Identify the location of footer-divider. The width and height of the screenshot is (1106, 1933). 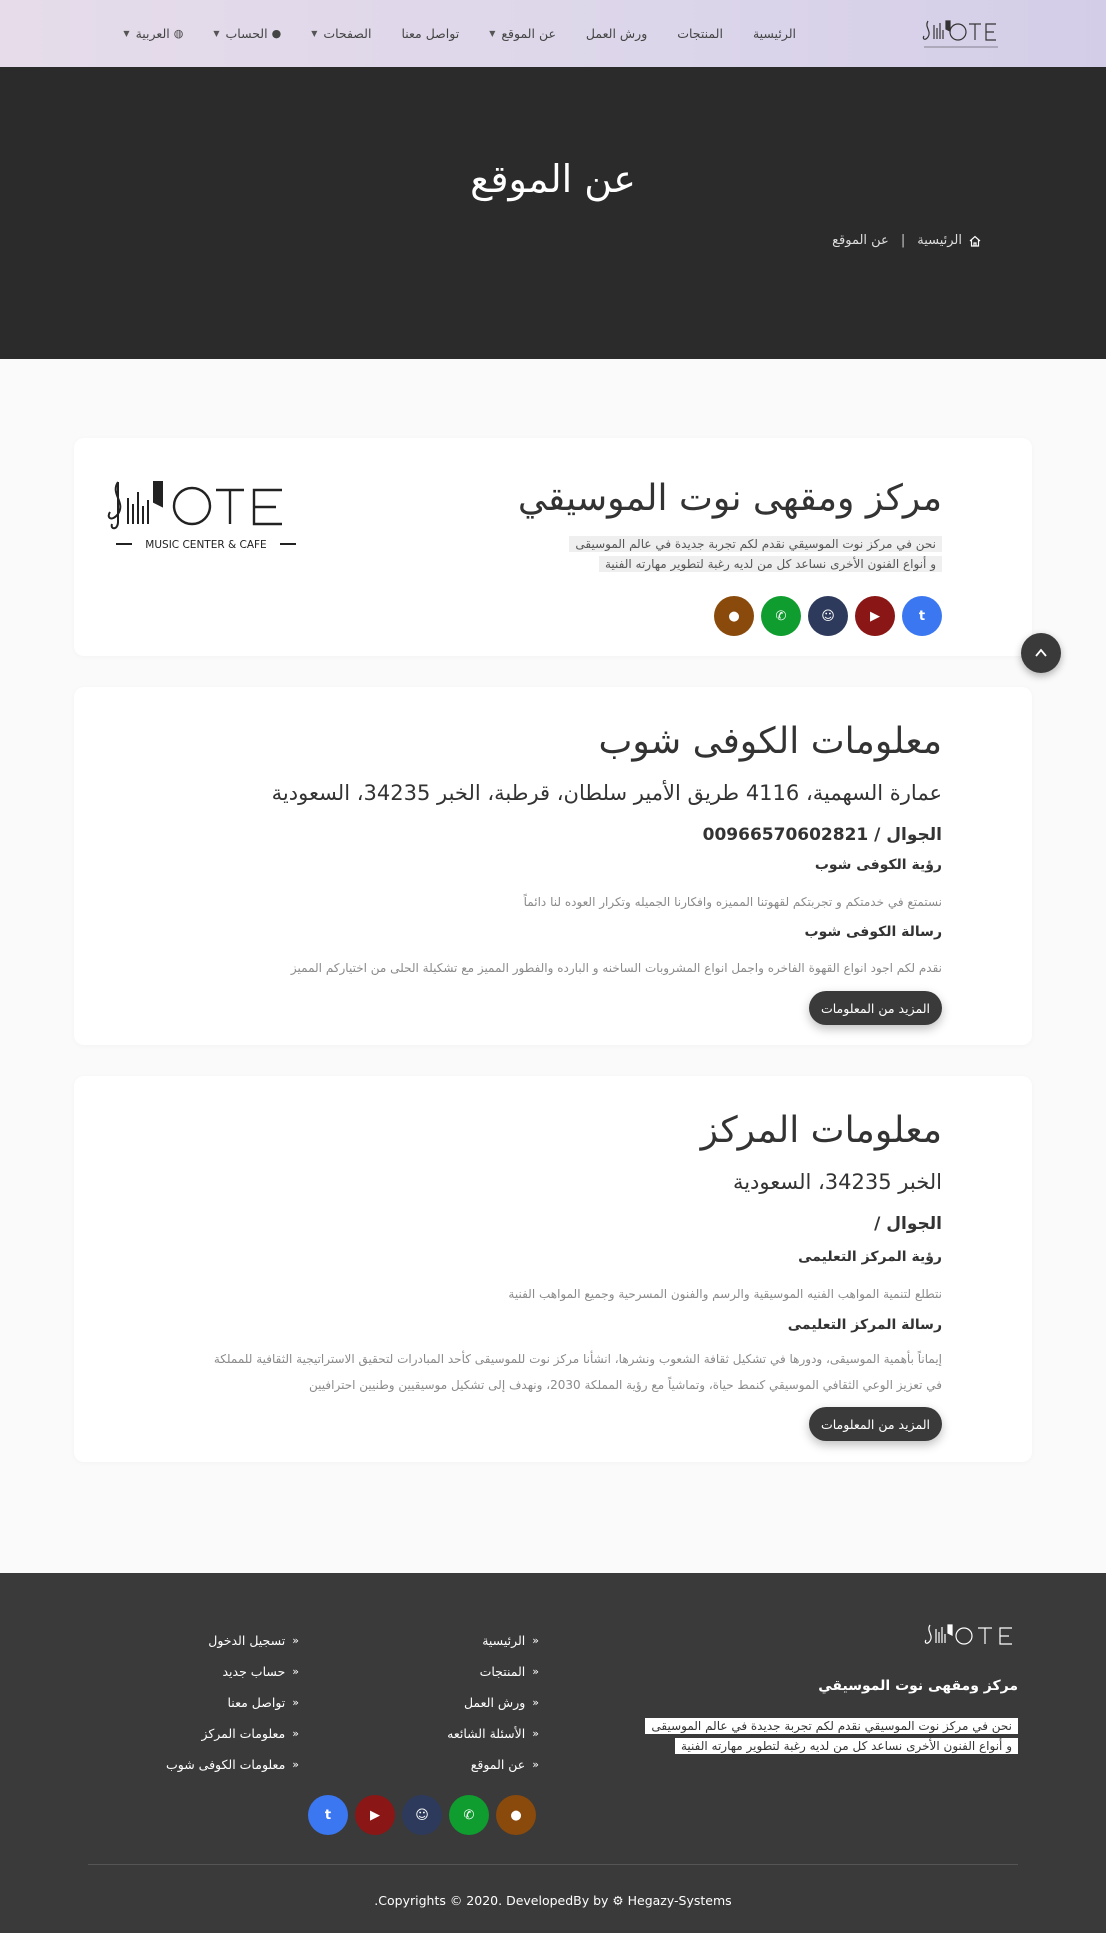
(553, 1864).